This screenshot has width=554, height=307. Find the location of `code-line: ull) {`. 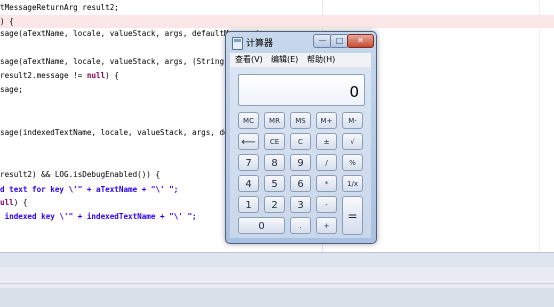

code-line: ull) { is located at coordinates (13, 202).